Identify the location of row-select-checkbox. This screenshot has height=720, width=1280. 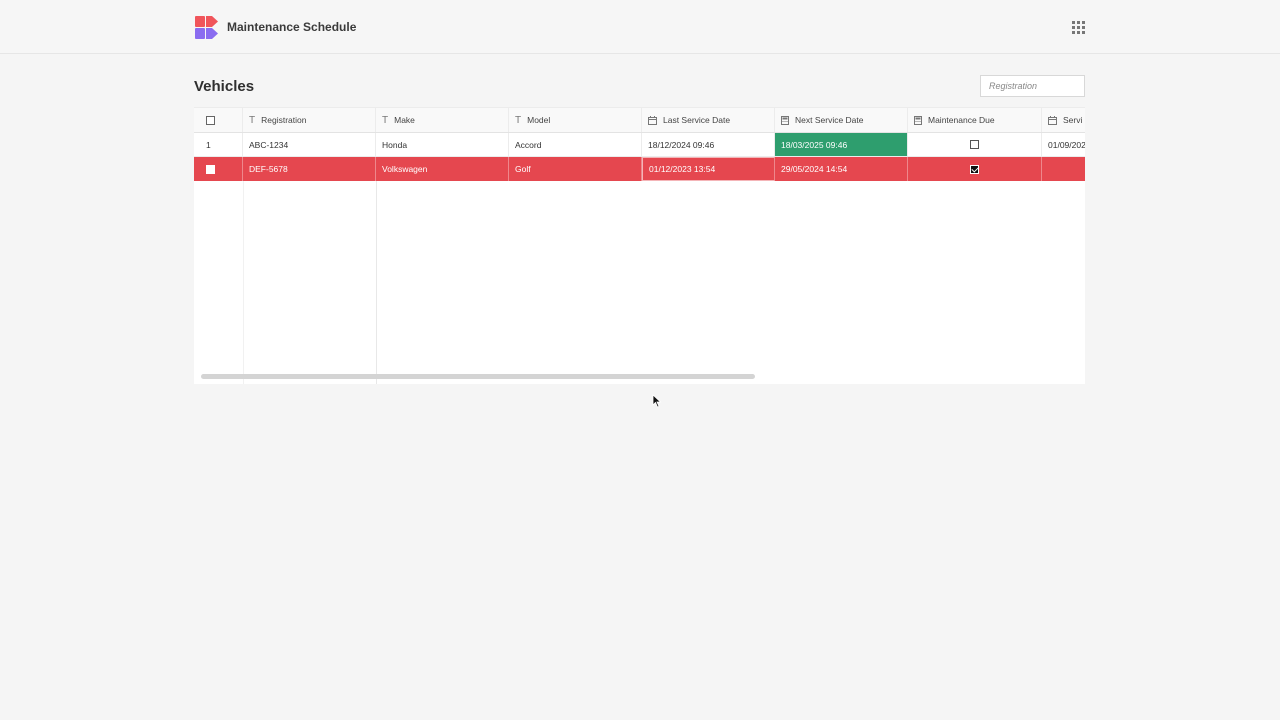
(210, 169).